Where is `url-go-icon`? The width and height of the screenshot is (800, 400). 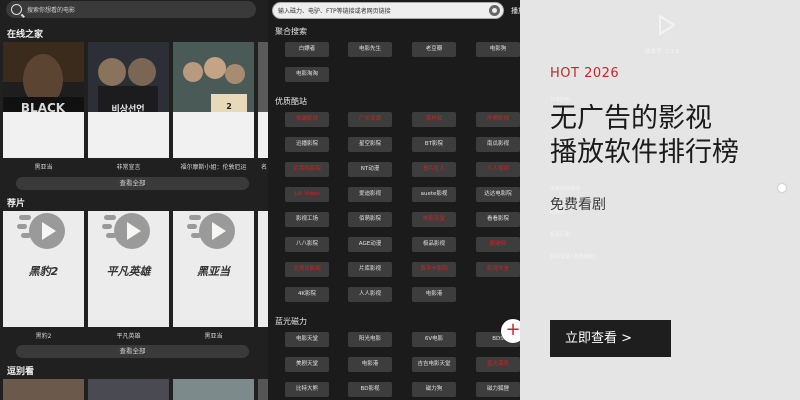 url-go-icon is located at coordinates (494, 10).